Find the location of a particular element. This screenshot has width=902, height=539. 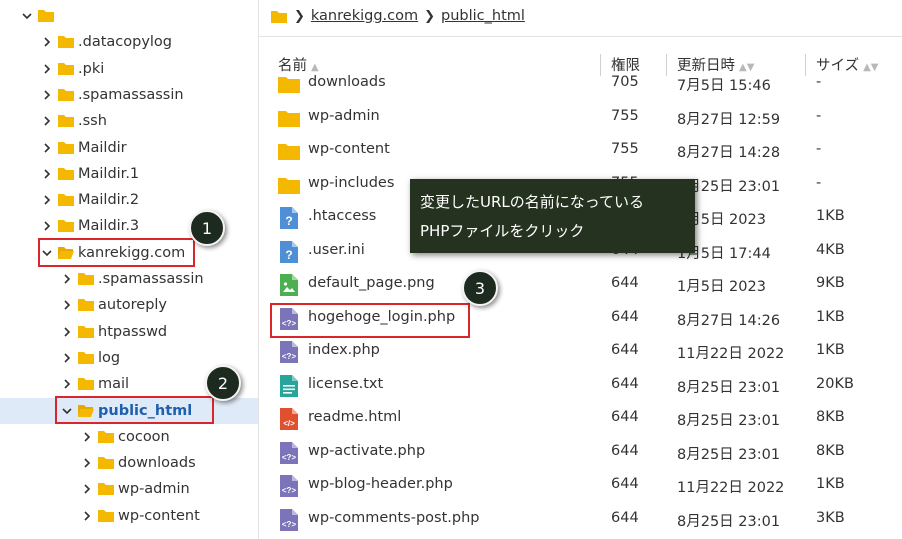

file-row: default_page.png 644 1月5日 2023 9KB is located at coordinates (580, 285).